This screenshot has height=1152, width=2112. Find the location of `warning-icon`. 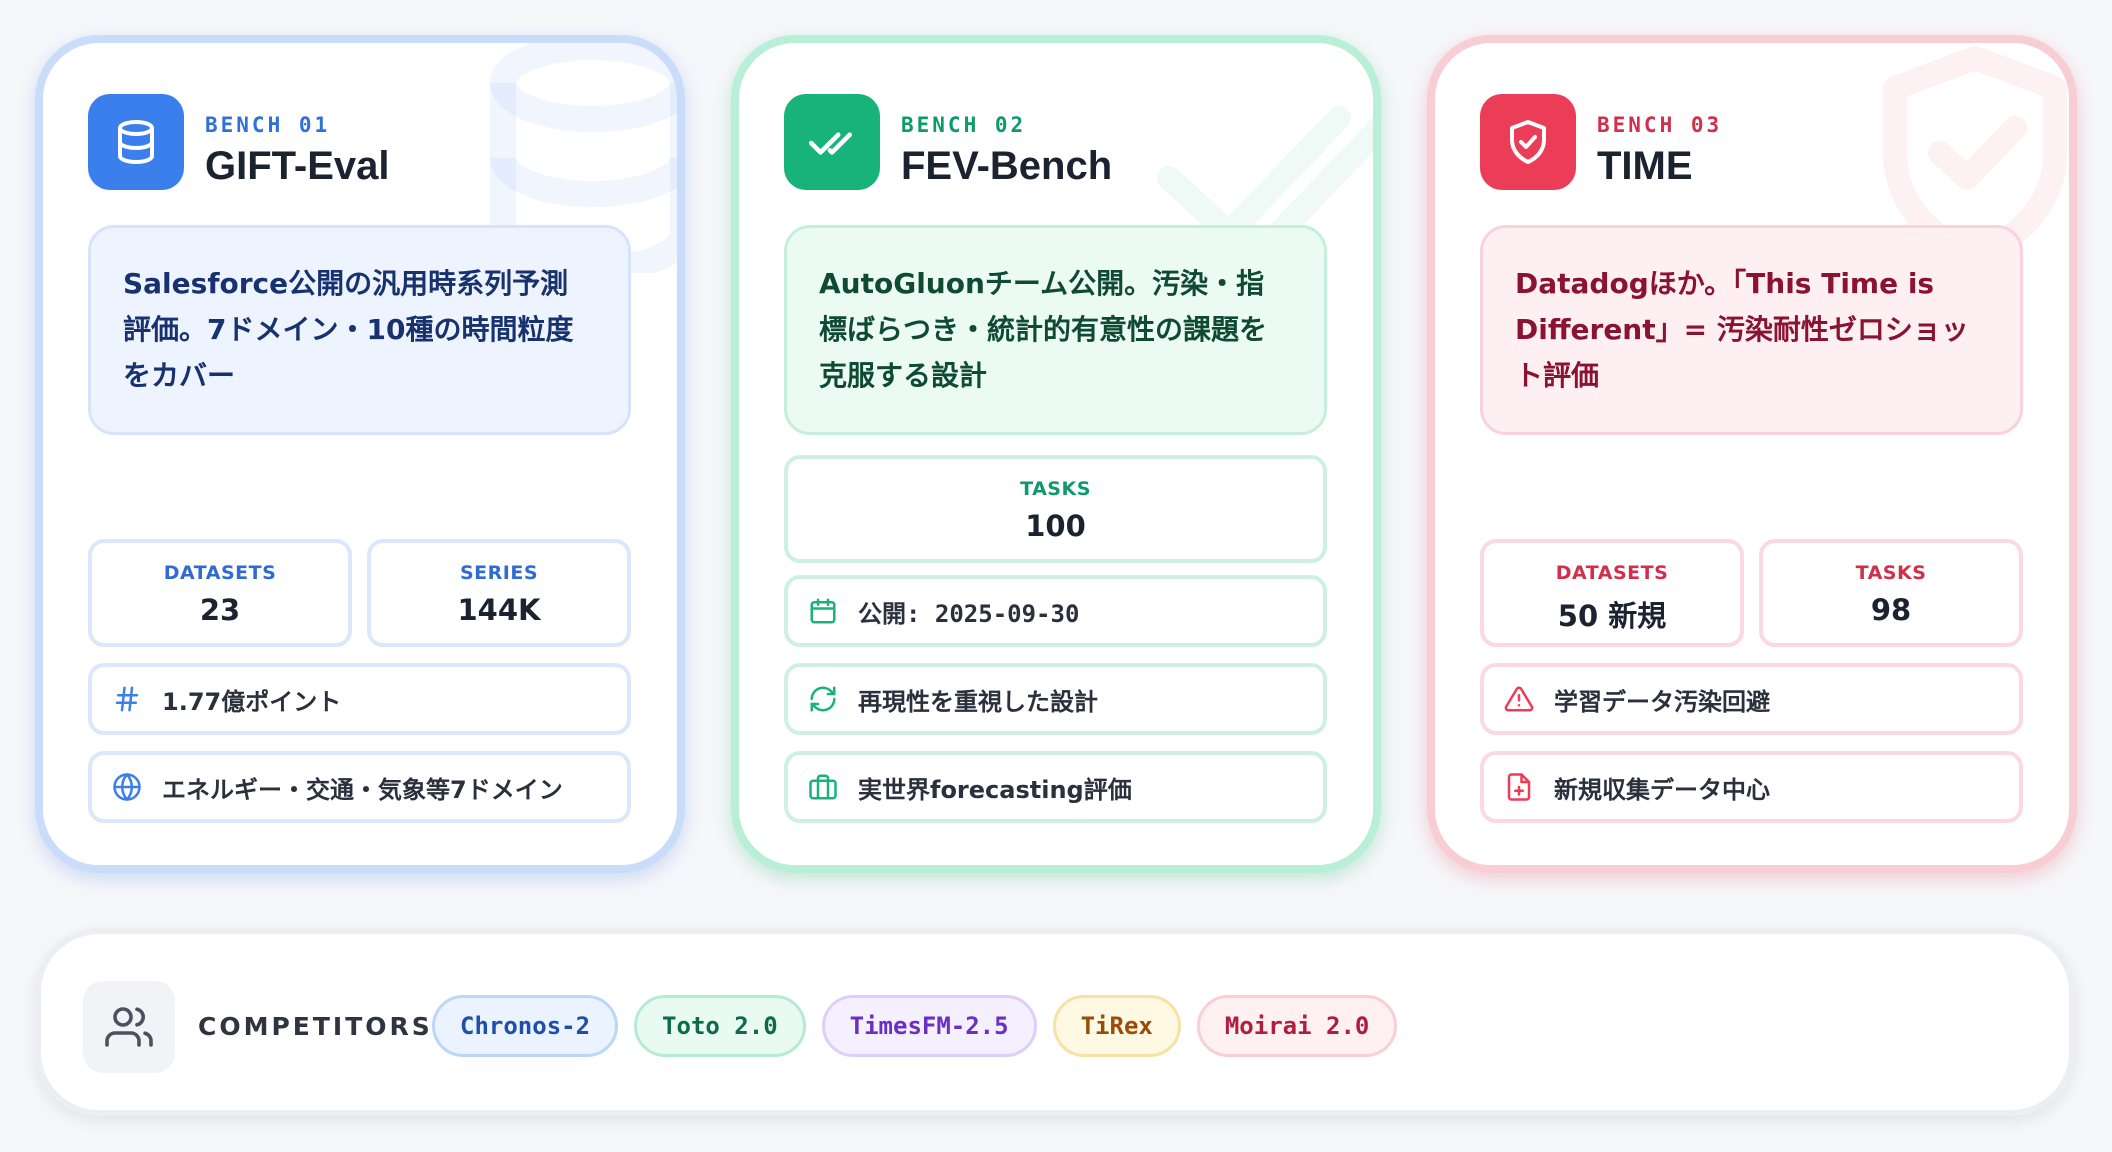

warning-icon is located at coordinates (1519, 699).